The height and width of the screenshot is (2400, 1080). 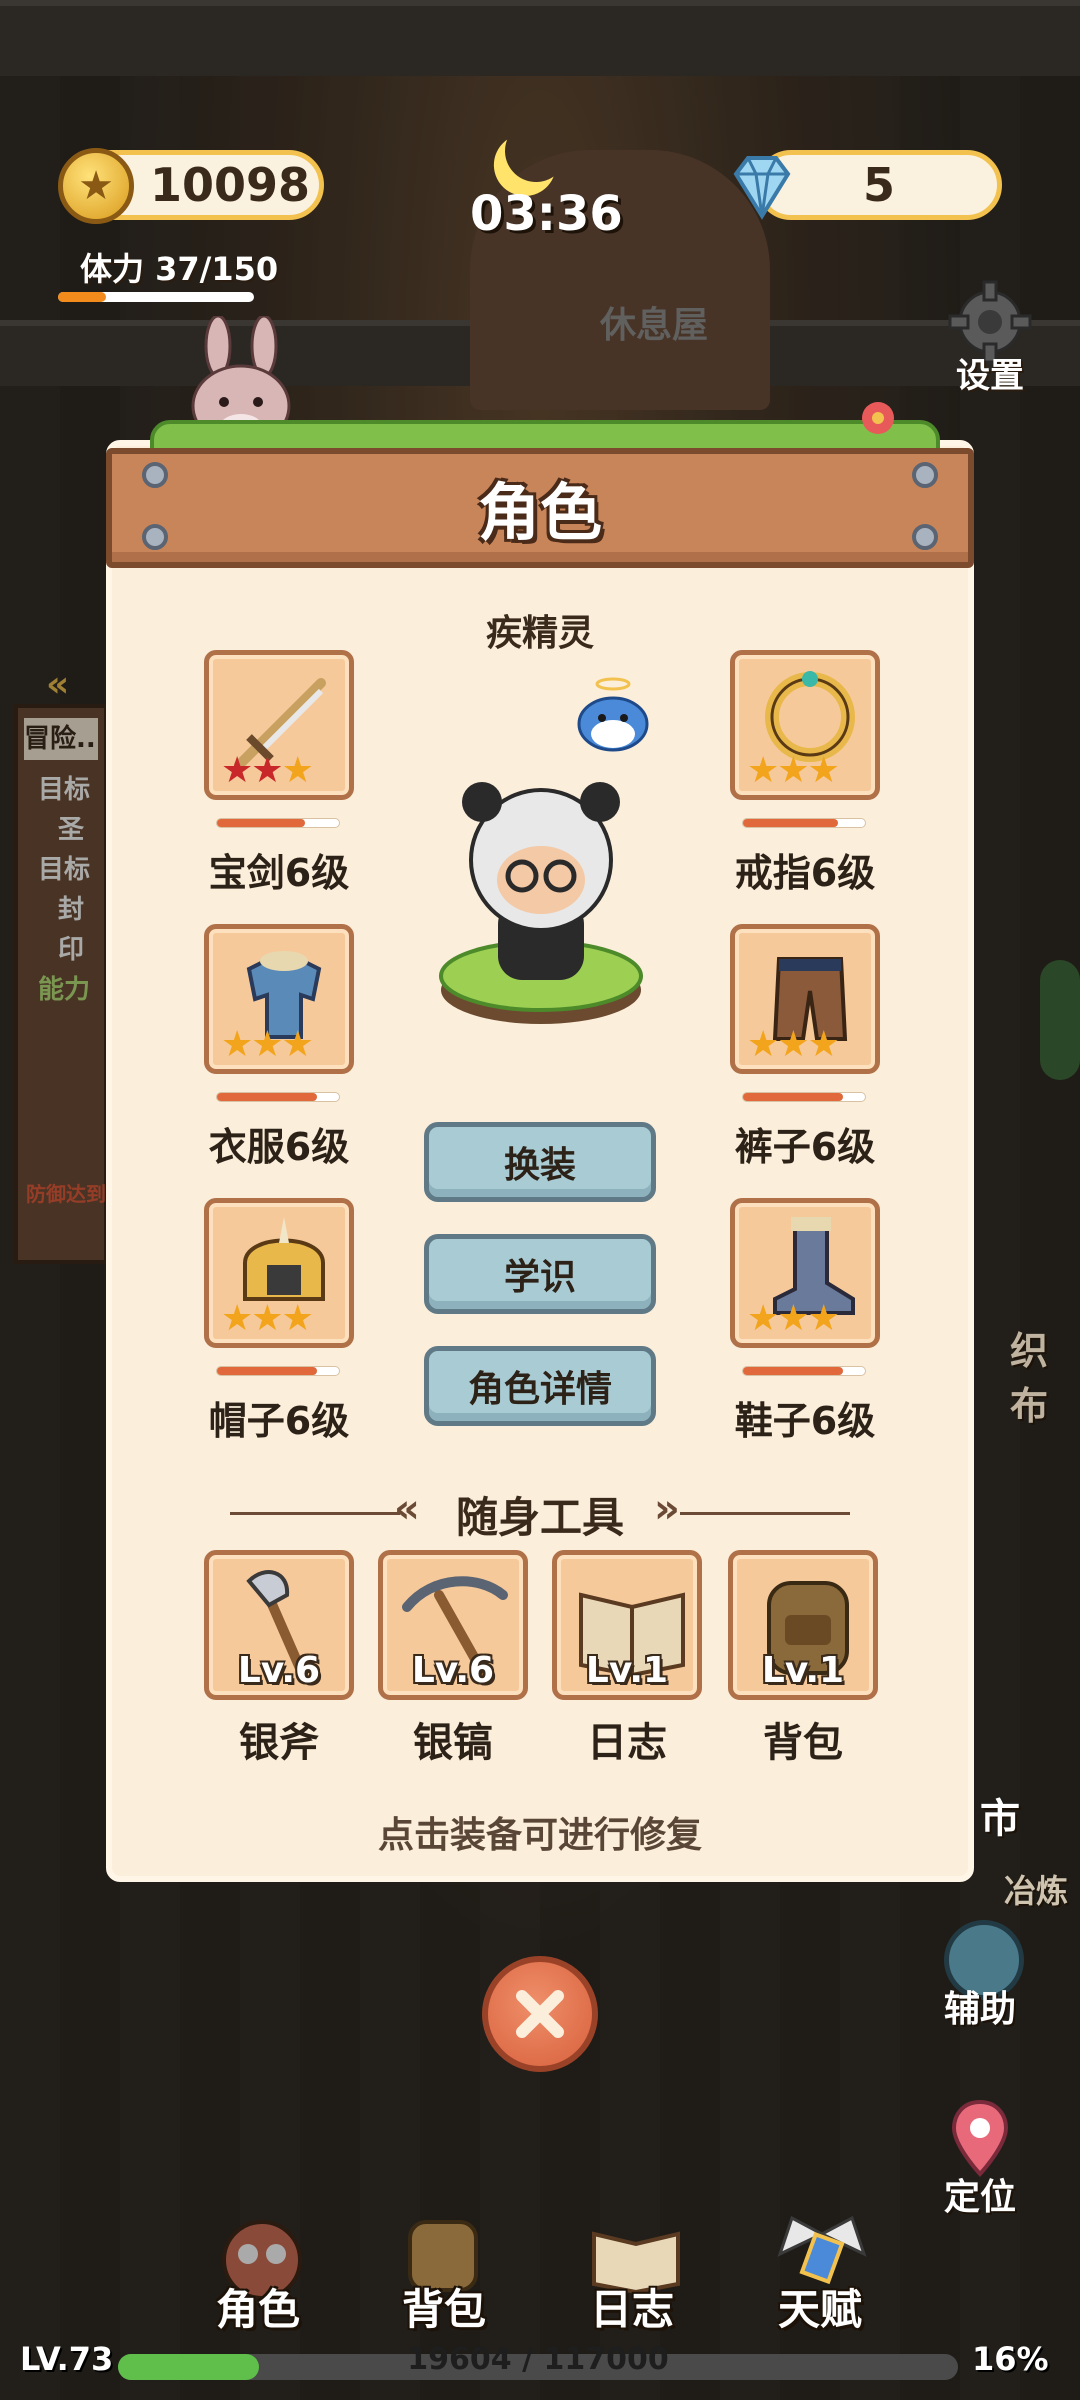 What do you see at coordinates (539, 1835) in the screenshot?
I see `repair-hint: 点击装备可进行修复` at bounding box center [539, 1835].